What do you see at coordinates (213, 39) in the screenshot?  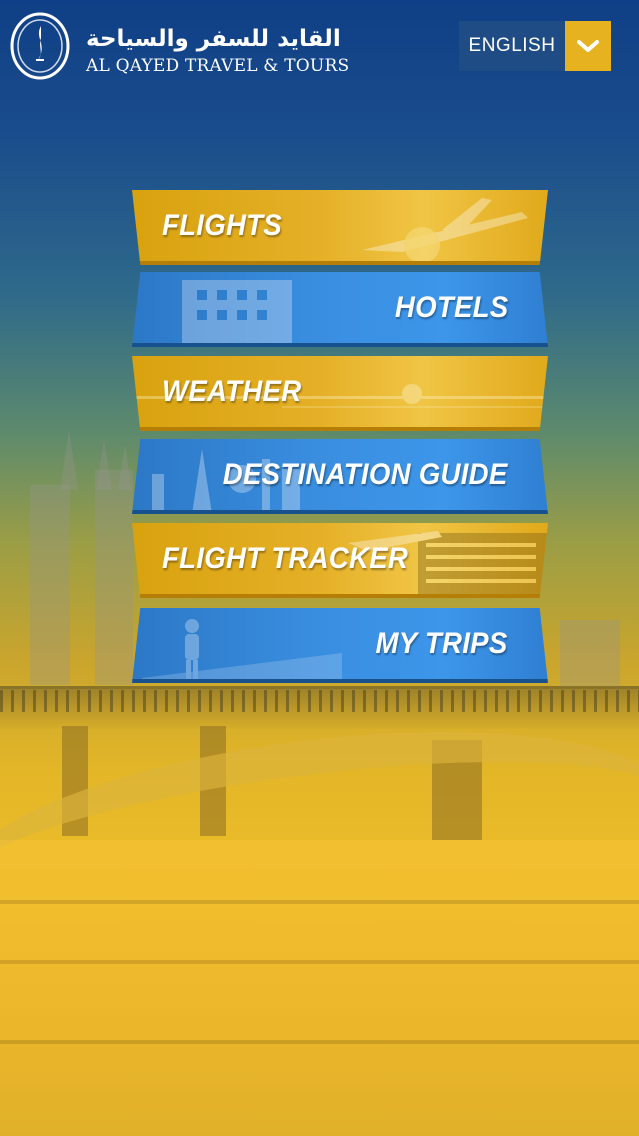 I see `logo-arabic-text: القايد للسفر والسياحة` at bounding box center [213, 39].